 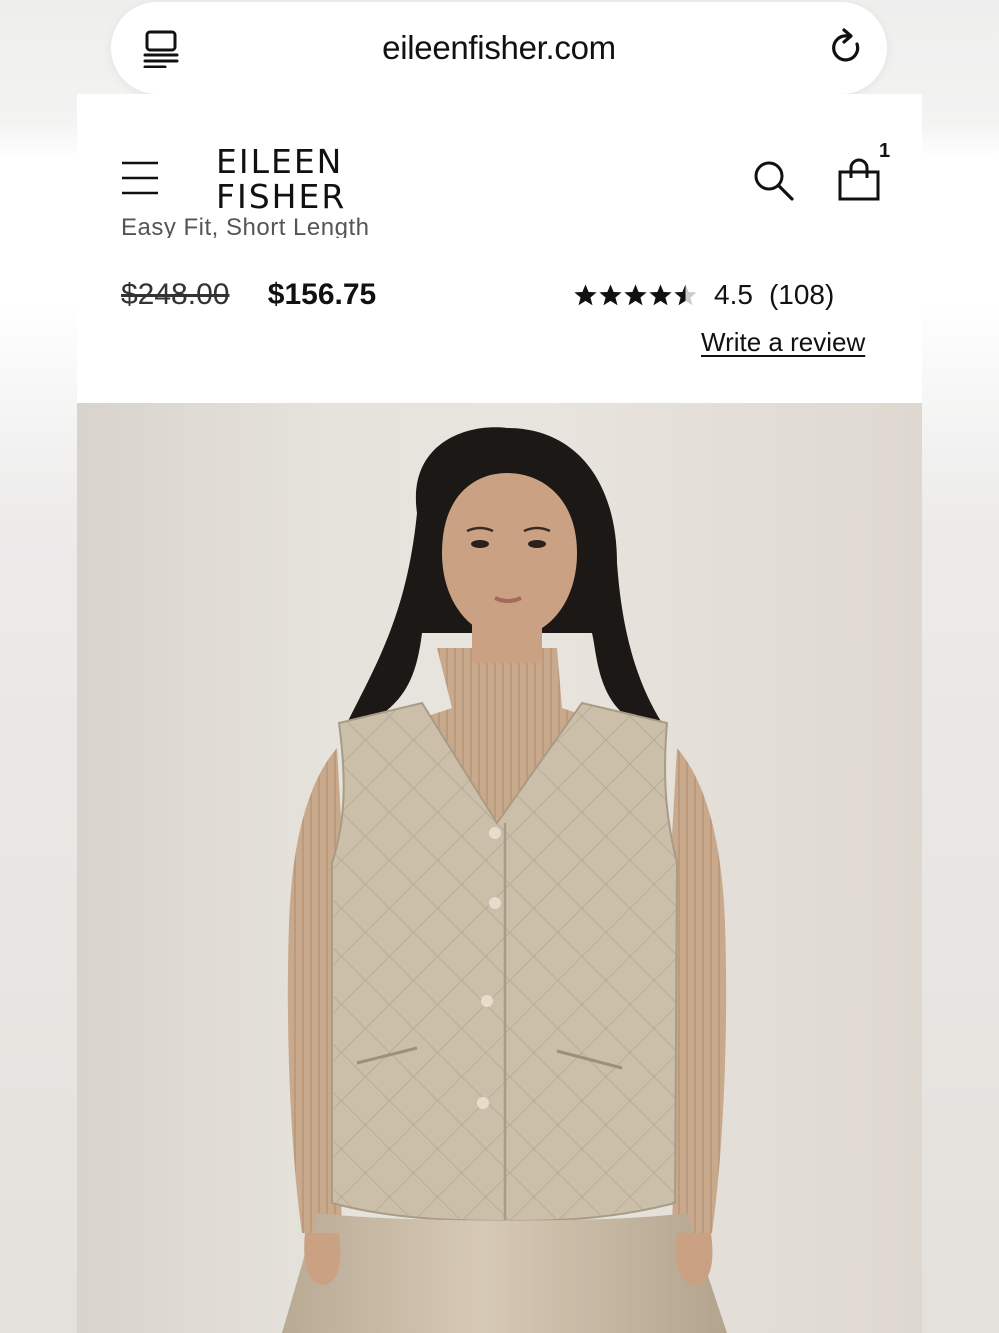 I want to click on shopping-bag-icon, so click(x=860, y=179).